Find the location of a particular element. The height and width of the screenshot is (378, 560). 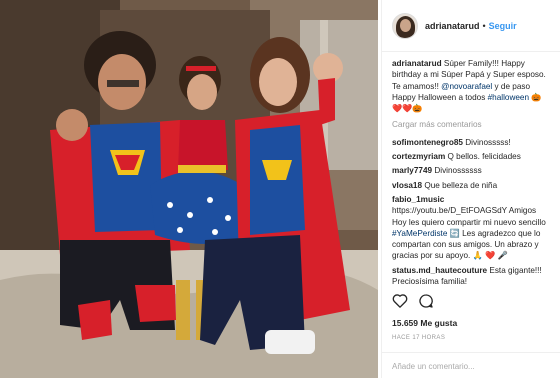

caption-username: adrianatarud is located at coordinates (417, 63).